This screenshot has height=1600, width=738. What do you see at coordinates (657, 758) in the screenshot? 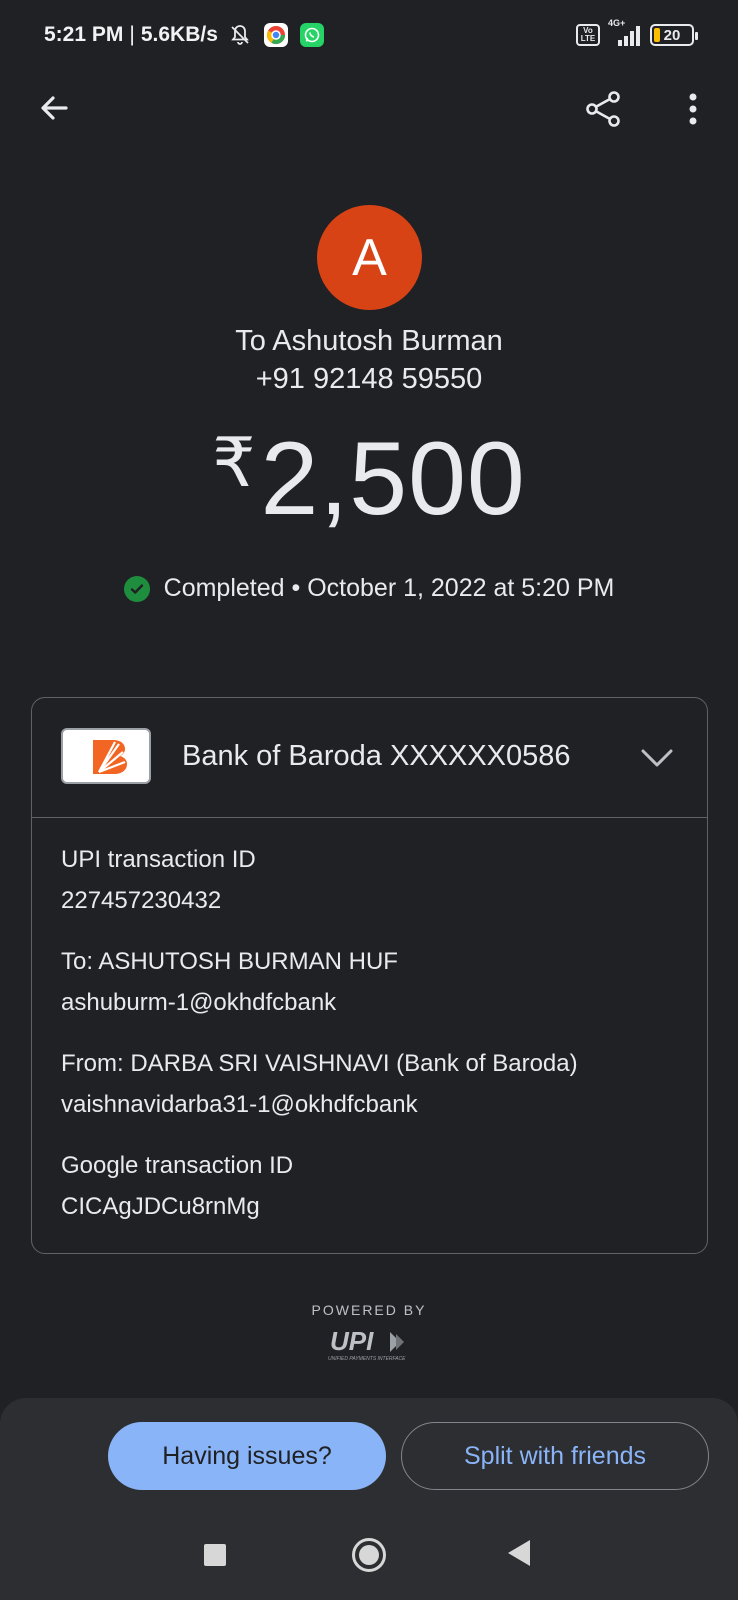
I see `chevron-down-icon` at bounding box center [657, 758].